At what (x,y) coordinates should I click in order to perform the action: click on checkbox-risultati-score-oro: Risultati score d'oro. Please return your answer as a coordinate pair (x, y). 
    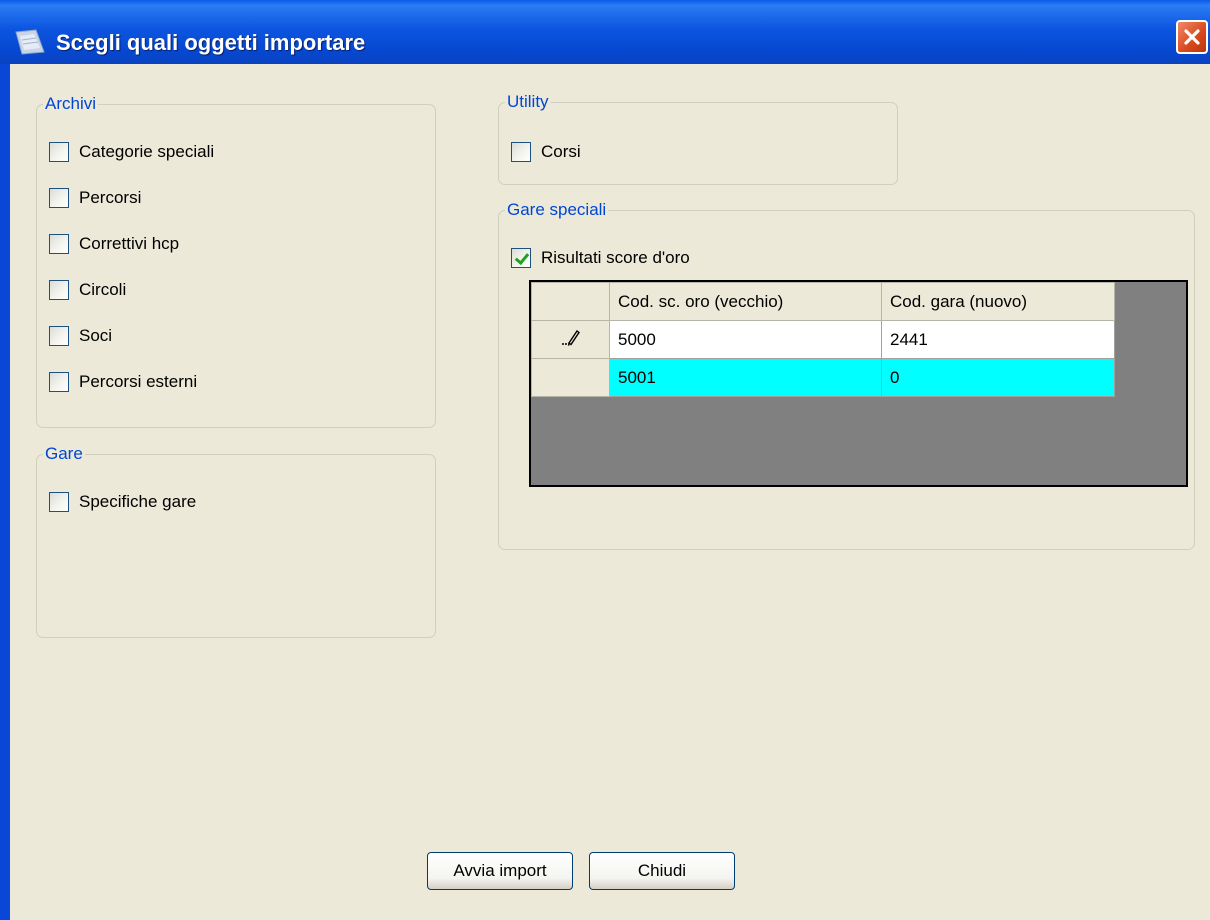
    Looking at the image, I should click on (600, 258).